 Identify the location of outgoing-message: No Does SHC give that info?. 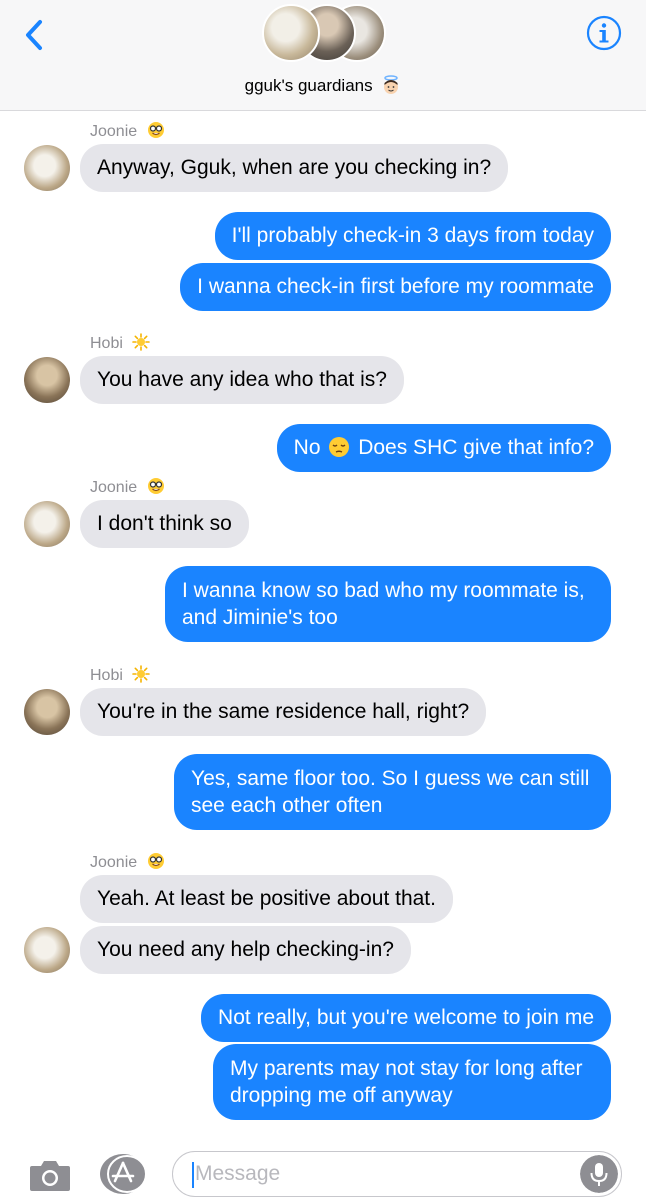
(443, 448).